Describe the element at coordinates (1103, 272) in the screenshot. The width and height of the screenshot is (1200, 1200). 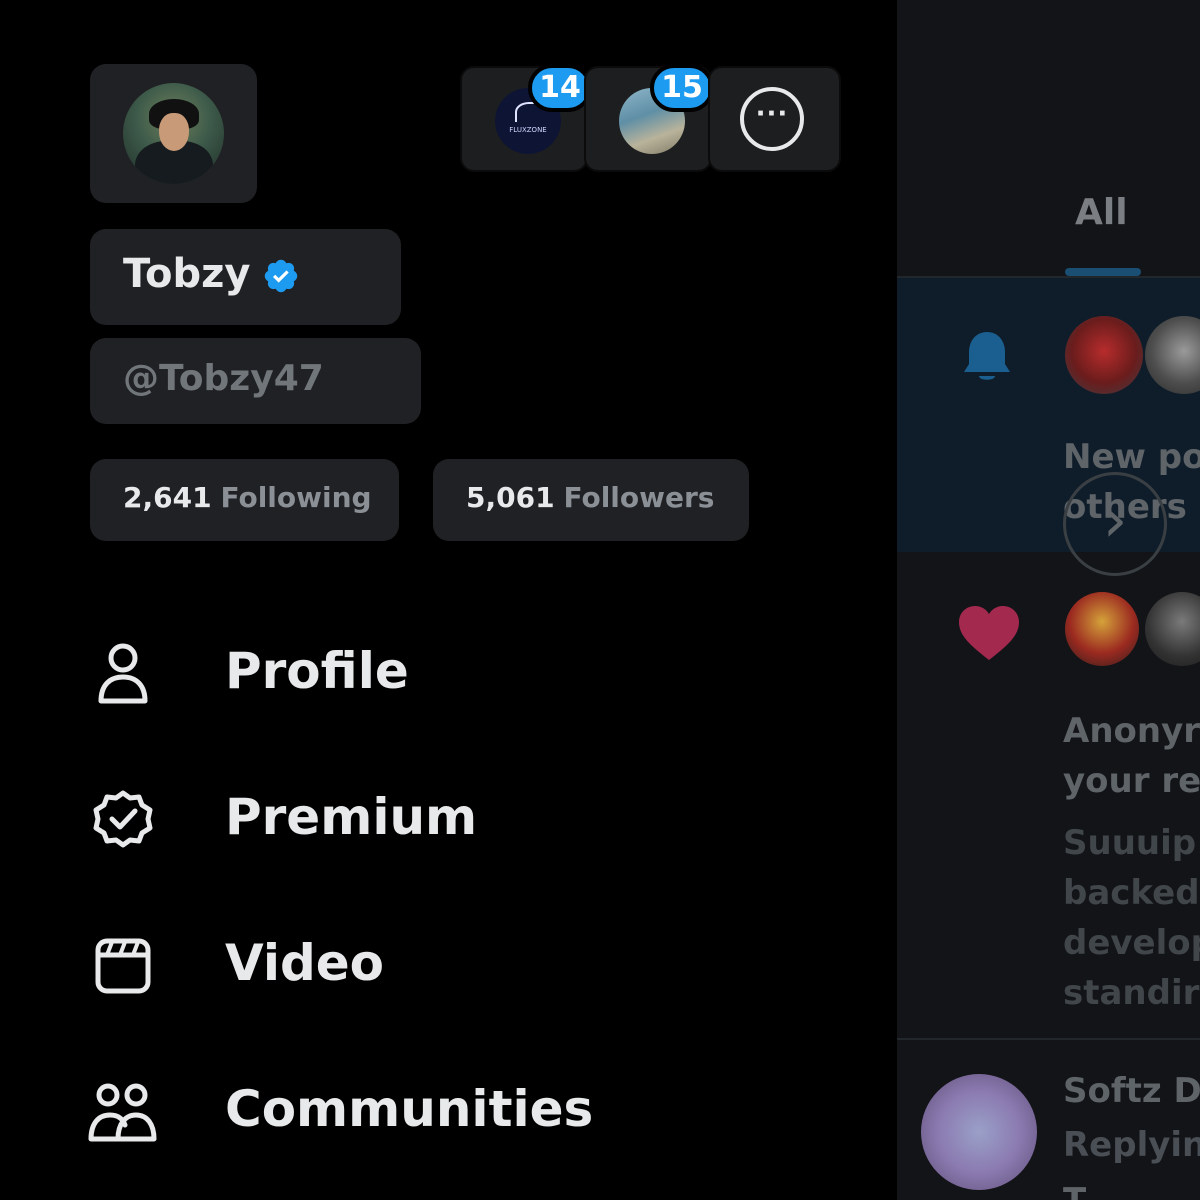
I see `tab-active-indicator` at that location.